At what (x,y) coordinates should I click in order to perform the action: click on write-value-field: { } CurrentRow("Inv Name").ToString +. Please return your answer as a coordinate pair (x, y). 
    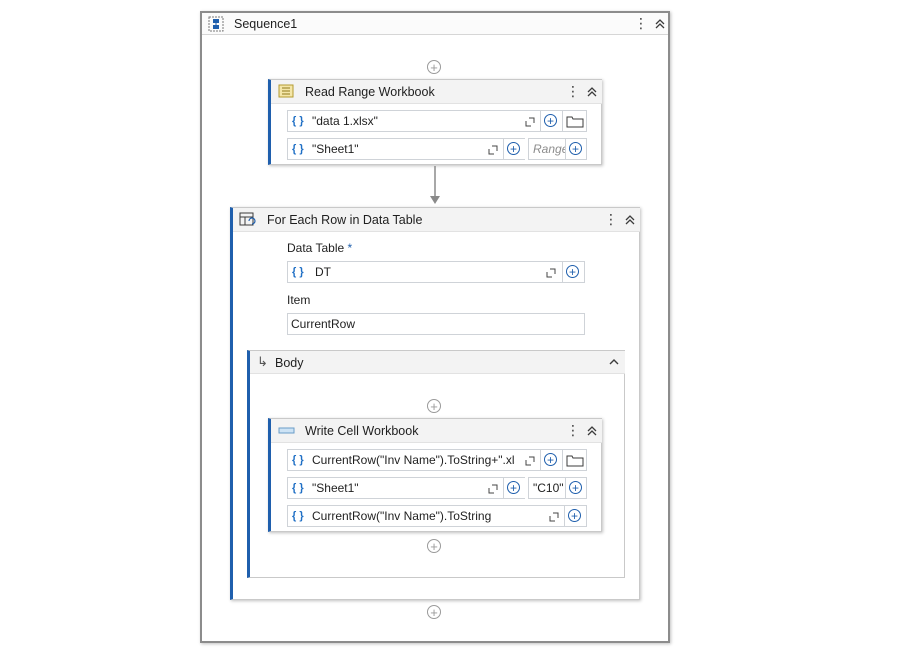
    Looking at the image, I should click on (437, 516).